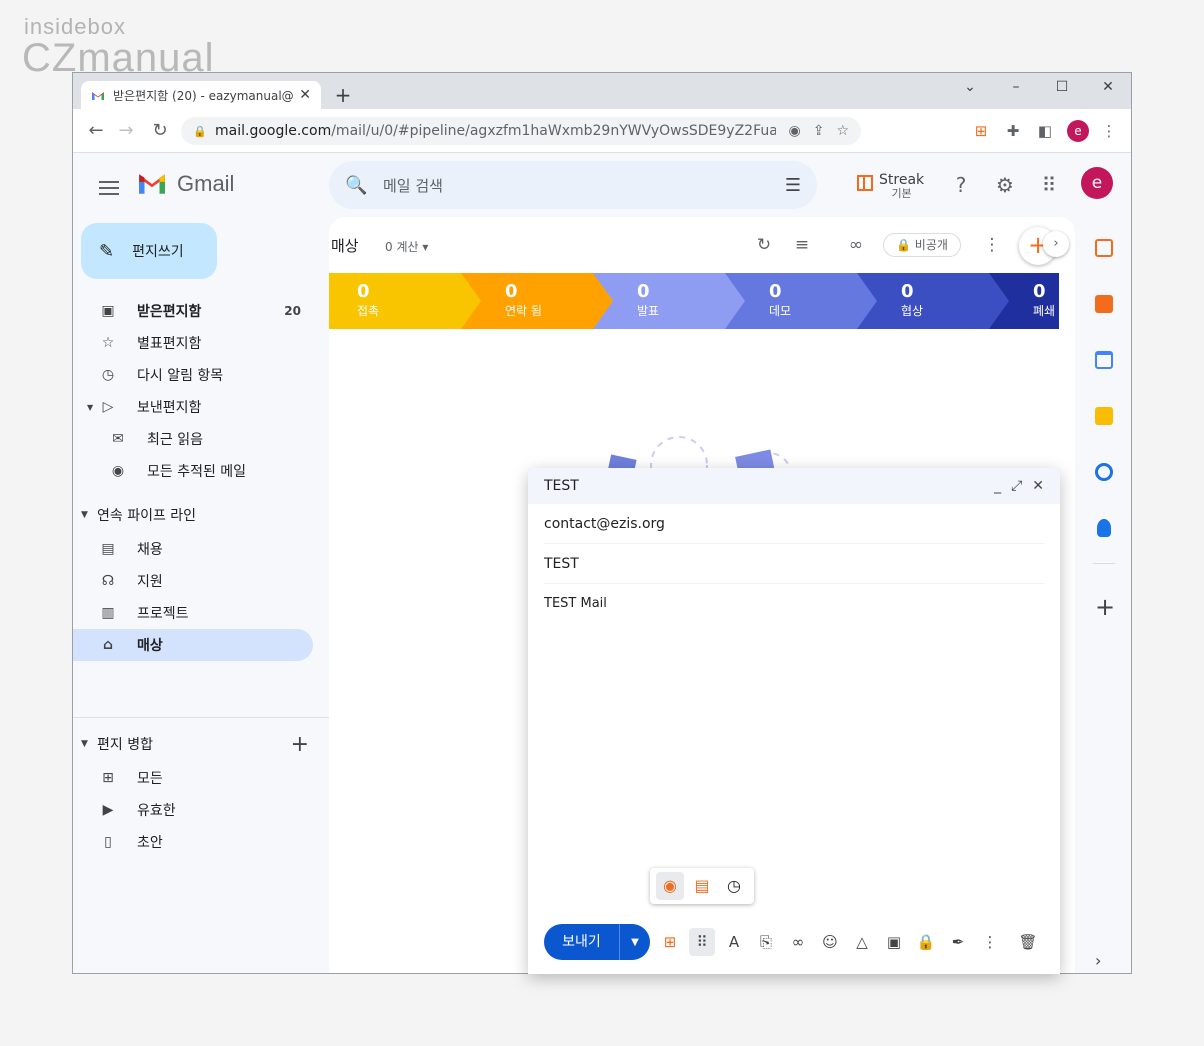  Describe the element at coordinates (1108, 87) in the screenshot. I see `close-window-icon: ✕` at that location.